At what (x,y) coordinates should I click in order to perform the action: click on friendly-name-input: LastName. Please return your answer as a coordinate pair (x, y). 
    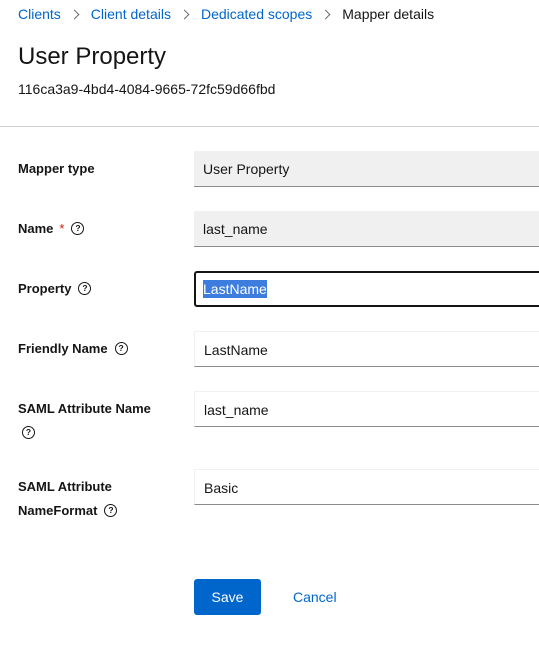
    Looking at the image, I should click on (366, 349).